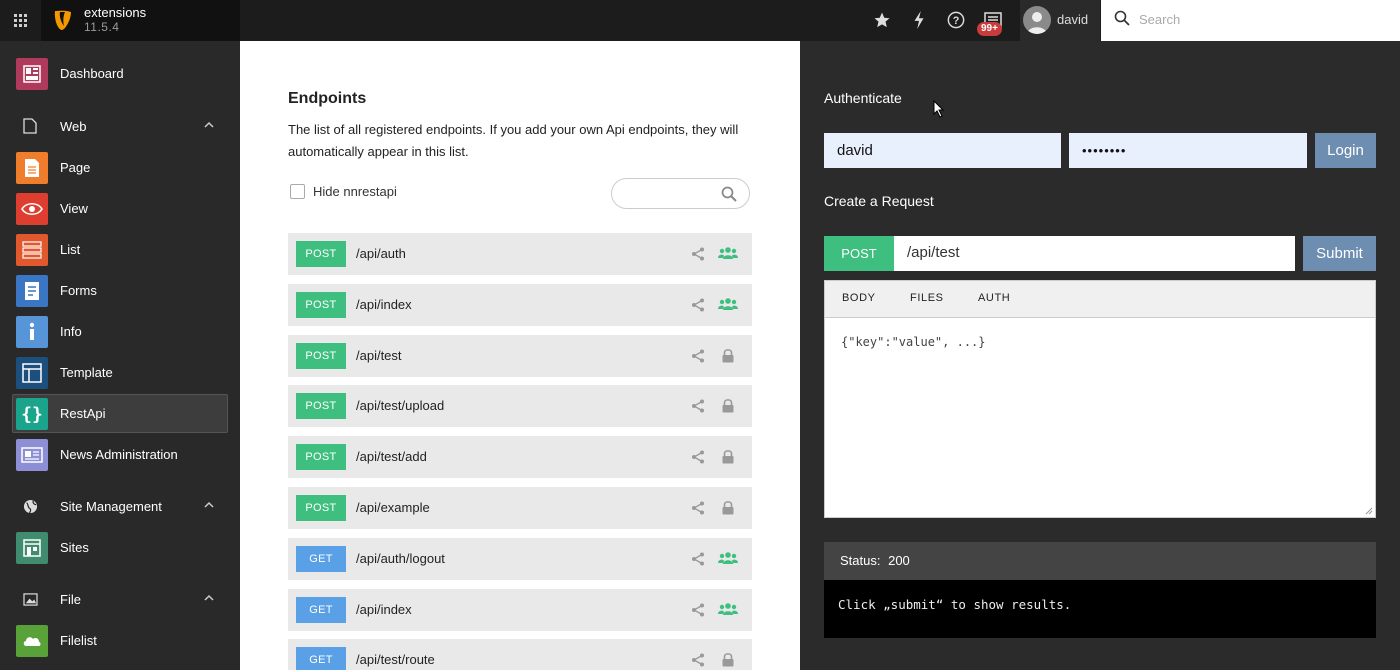 This screenshot has height=670, width=1400. What do you see at coordinates (520, 508) in the screenshot?
I see `endpoint-row: POST/api/example` at bounding box center [520, 508].